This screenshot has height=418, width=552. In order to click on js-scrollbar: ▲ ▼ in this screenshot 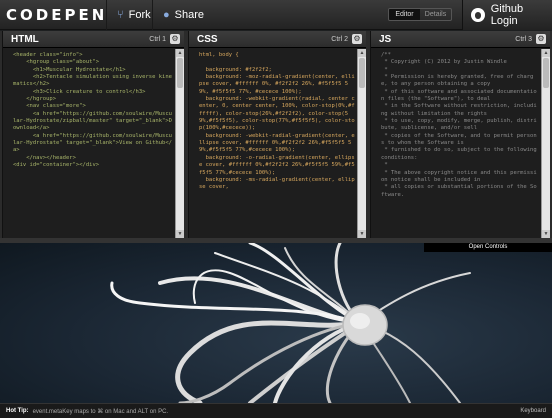, I will do `click(545, 143)`.